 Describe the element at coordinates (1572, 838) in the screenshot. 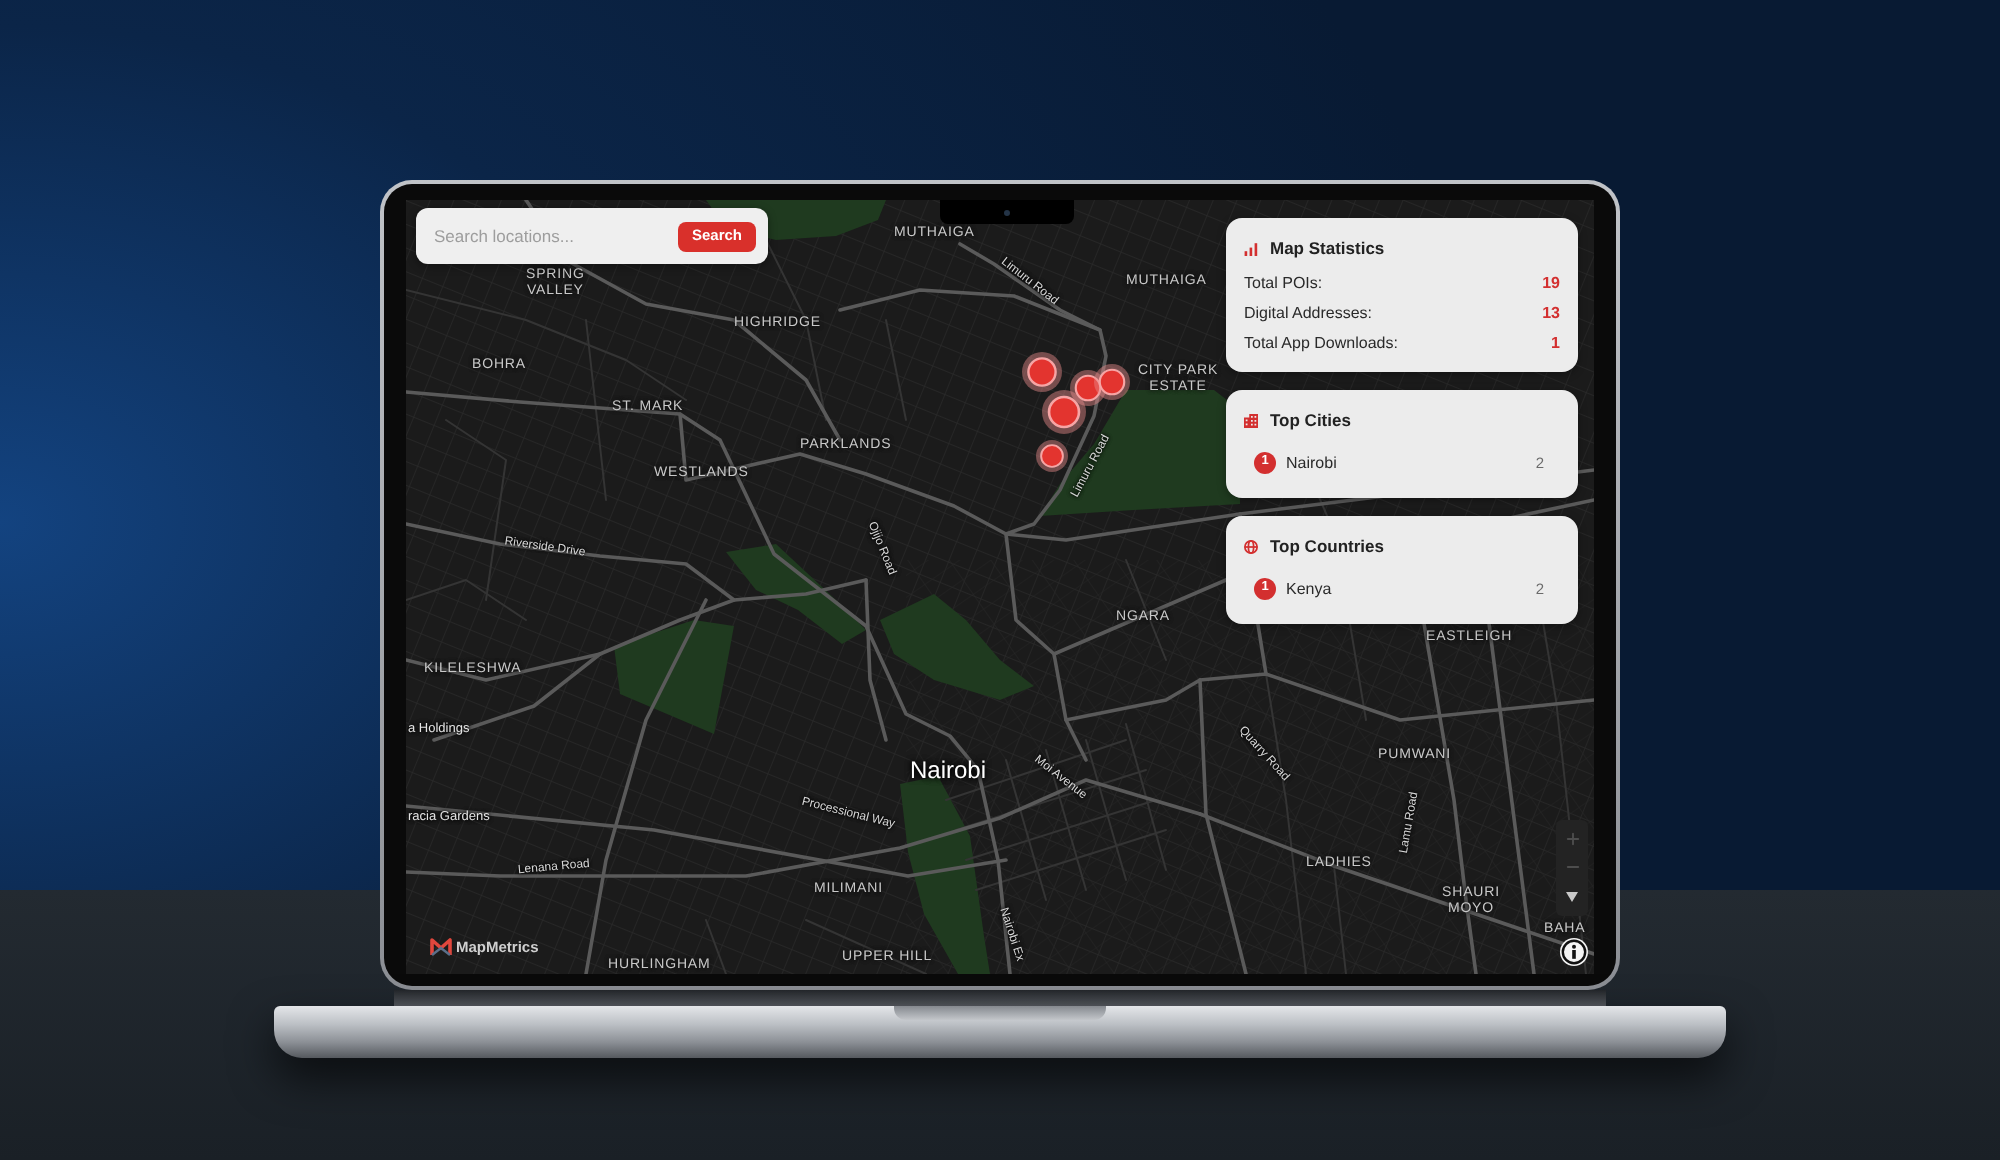

I see `plus-icon` at that location.